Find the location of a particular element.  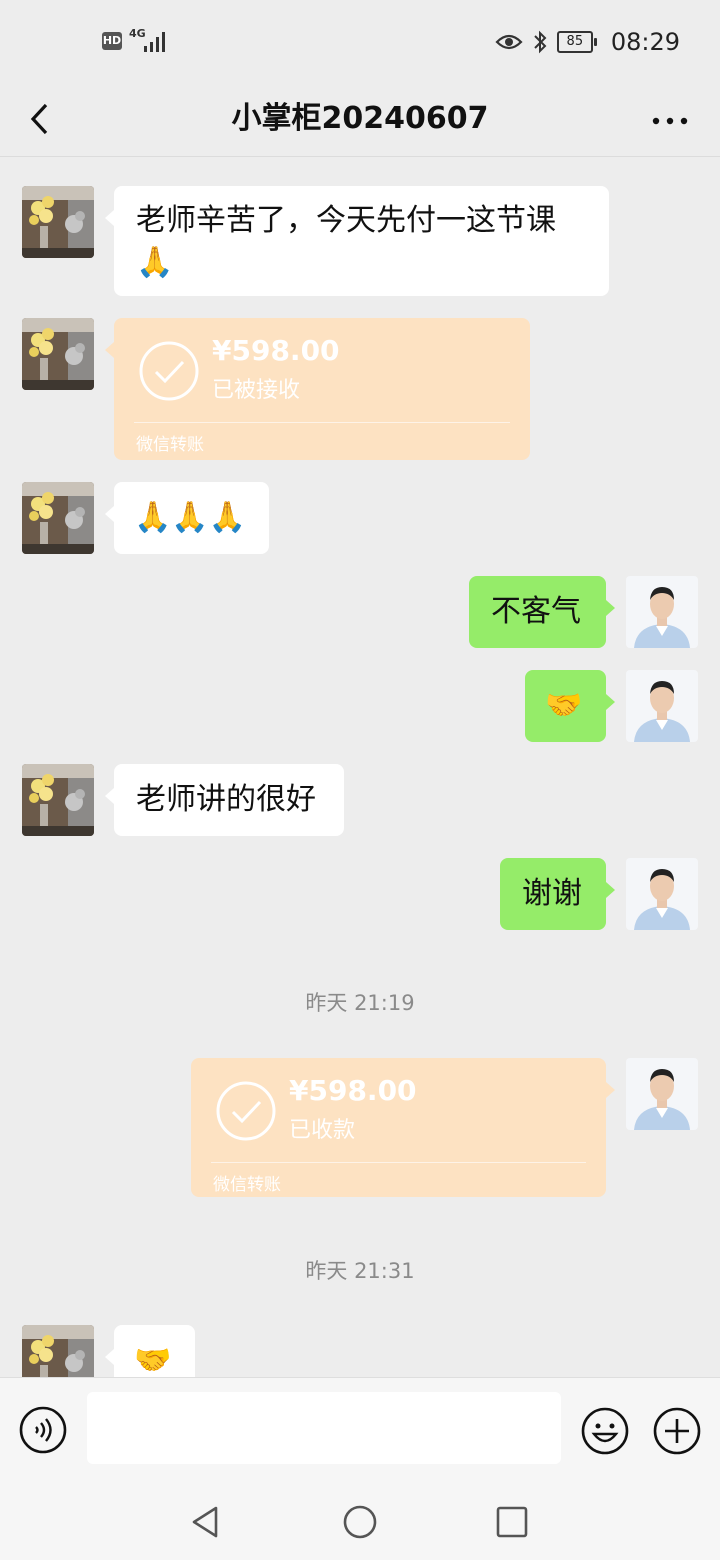

message-bubble-sent: 🤝 is located at coordinates (570, 706).